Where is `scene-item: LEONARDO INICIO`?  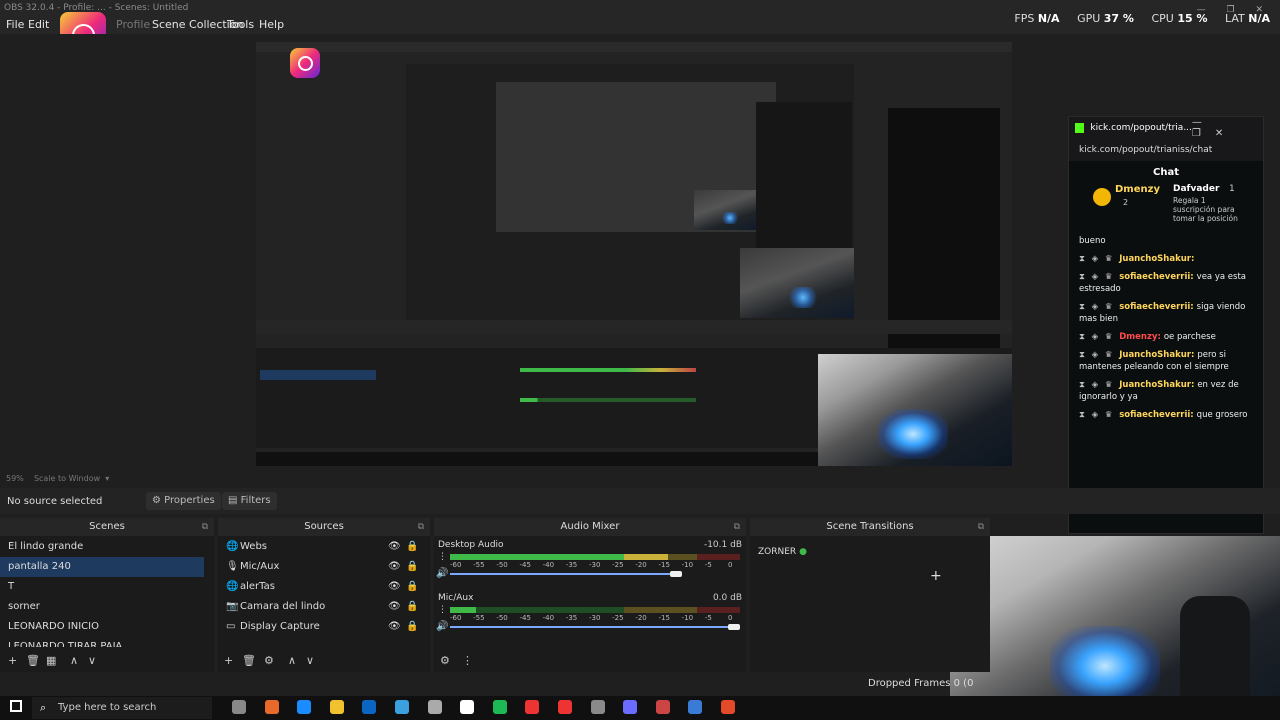 scene-item: LEONARDO INICIO is located at coordinates (102, 627).